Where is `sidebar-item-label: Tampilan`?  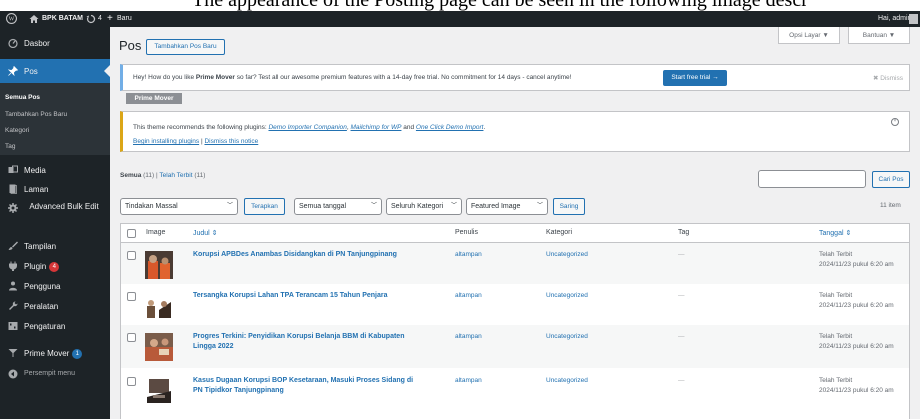
sidebar-item-label: Tampilan is located at coordinates (40, 246).